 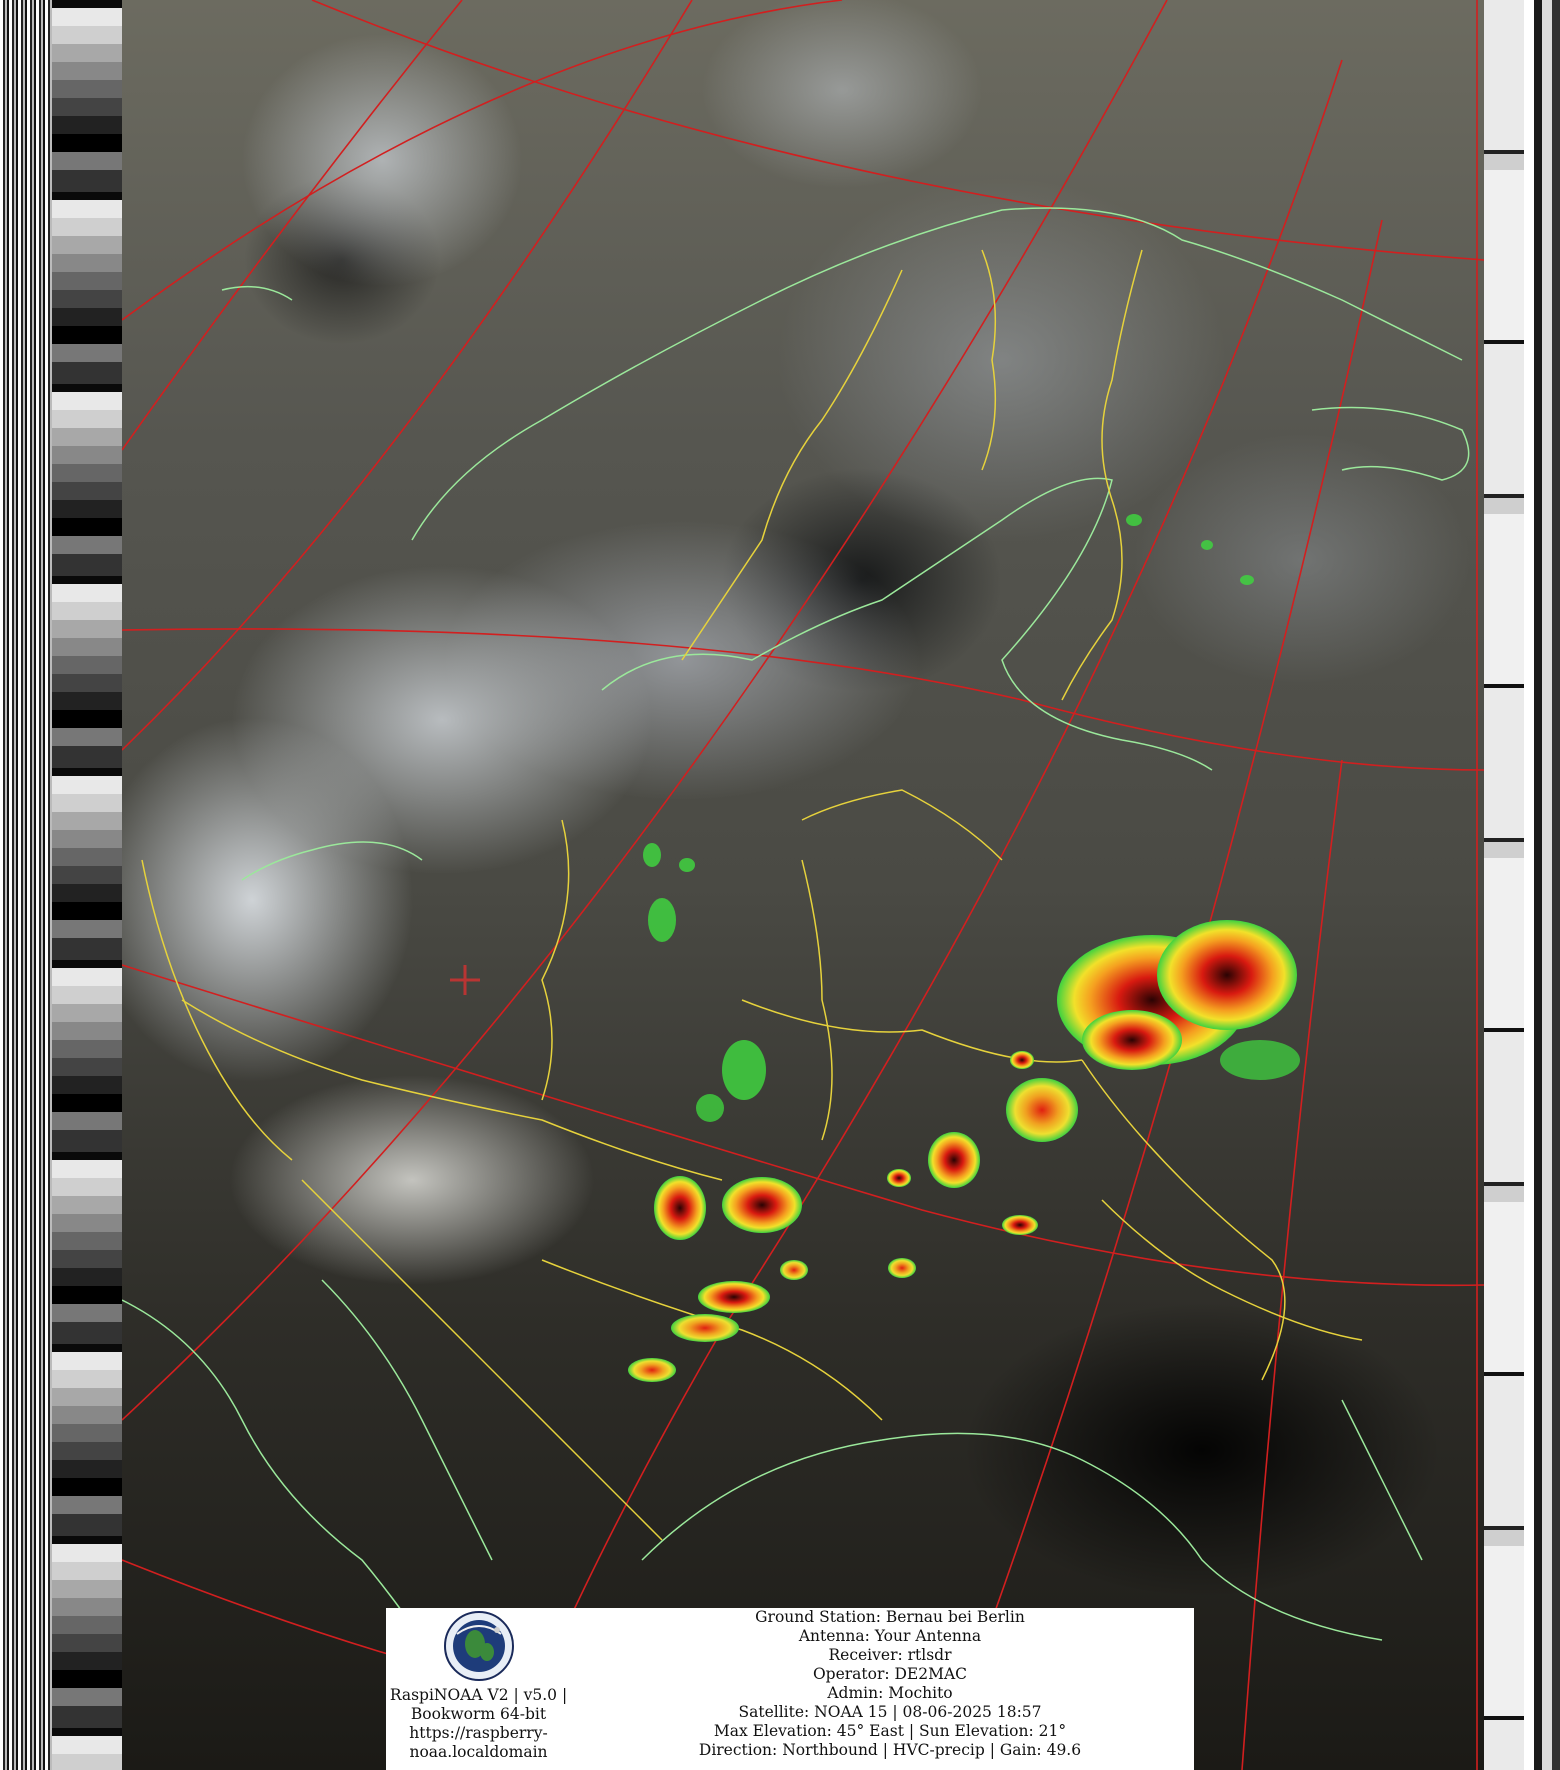 What do you see at coordinates (792, 465) in the screenshot?
I see `border-norway-sweden` at bounding box center [792, 465].